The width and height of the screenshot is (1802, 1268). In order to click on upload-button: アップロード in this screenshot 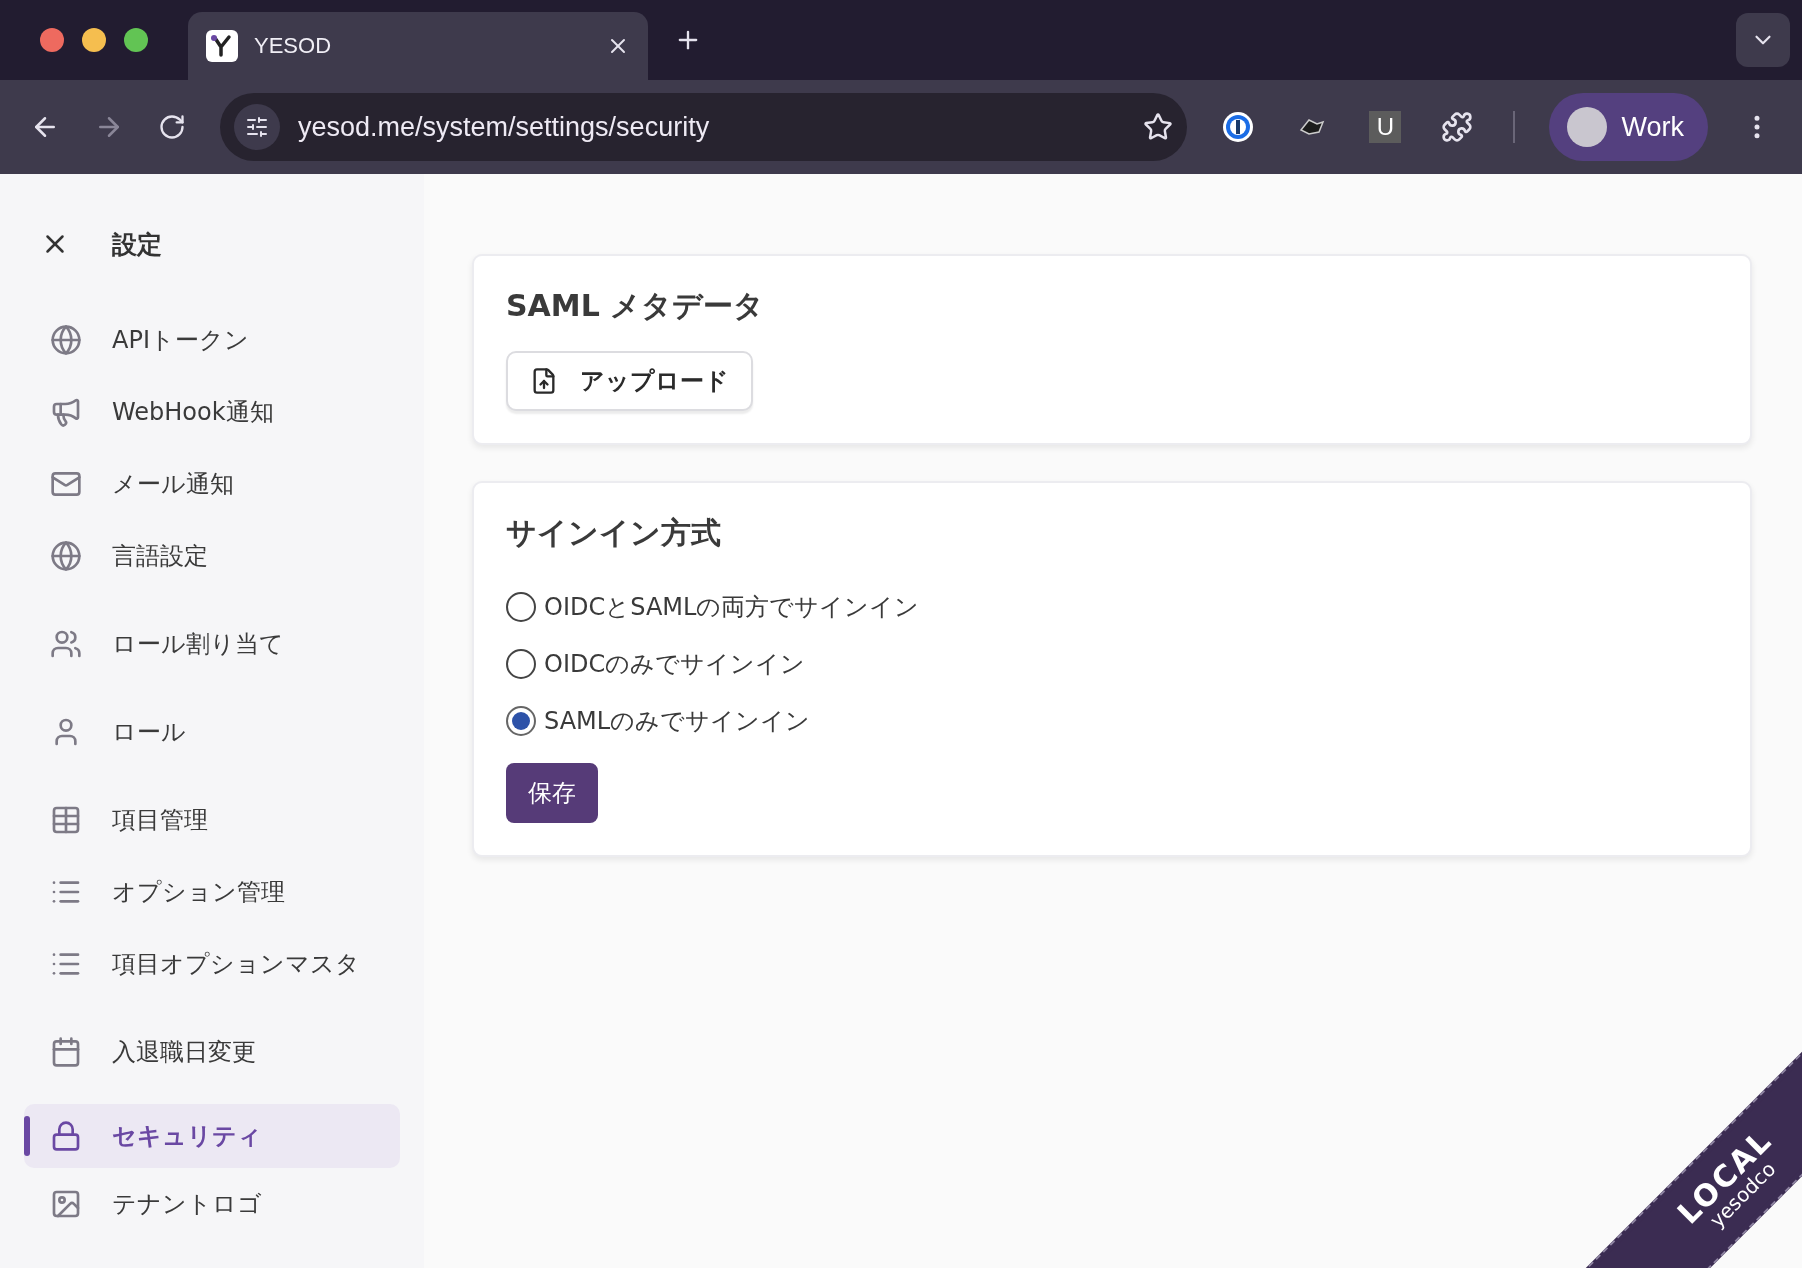, I will do `click(629, 381)`.